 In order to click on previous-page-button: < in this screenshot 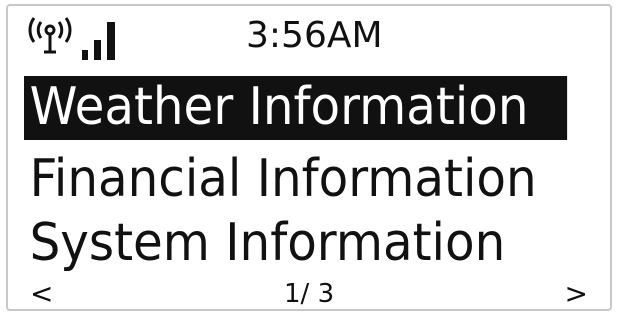, I will do `click(41, 294)`.